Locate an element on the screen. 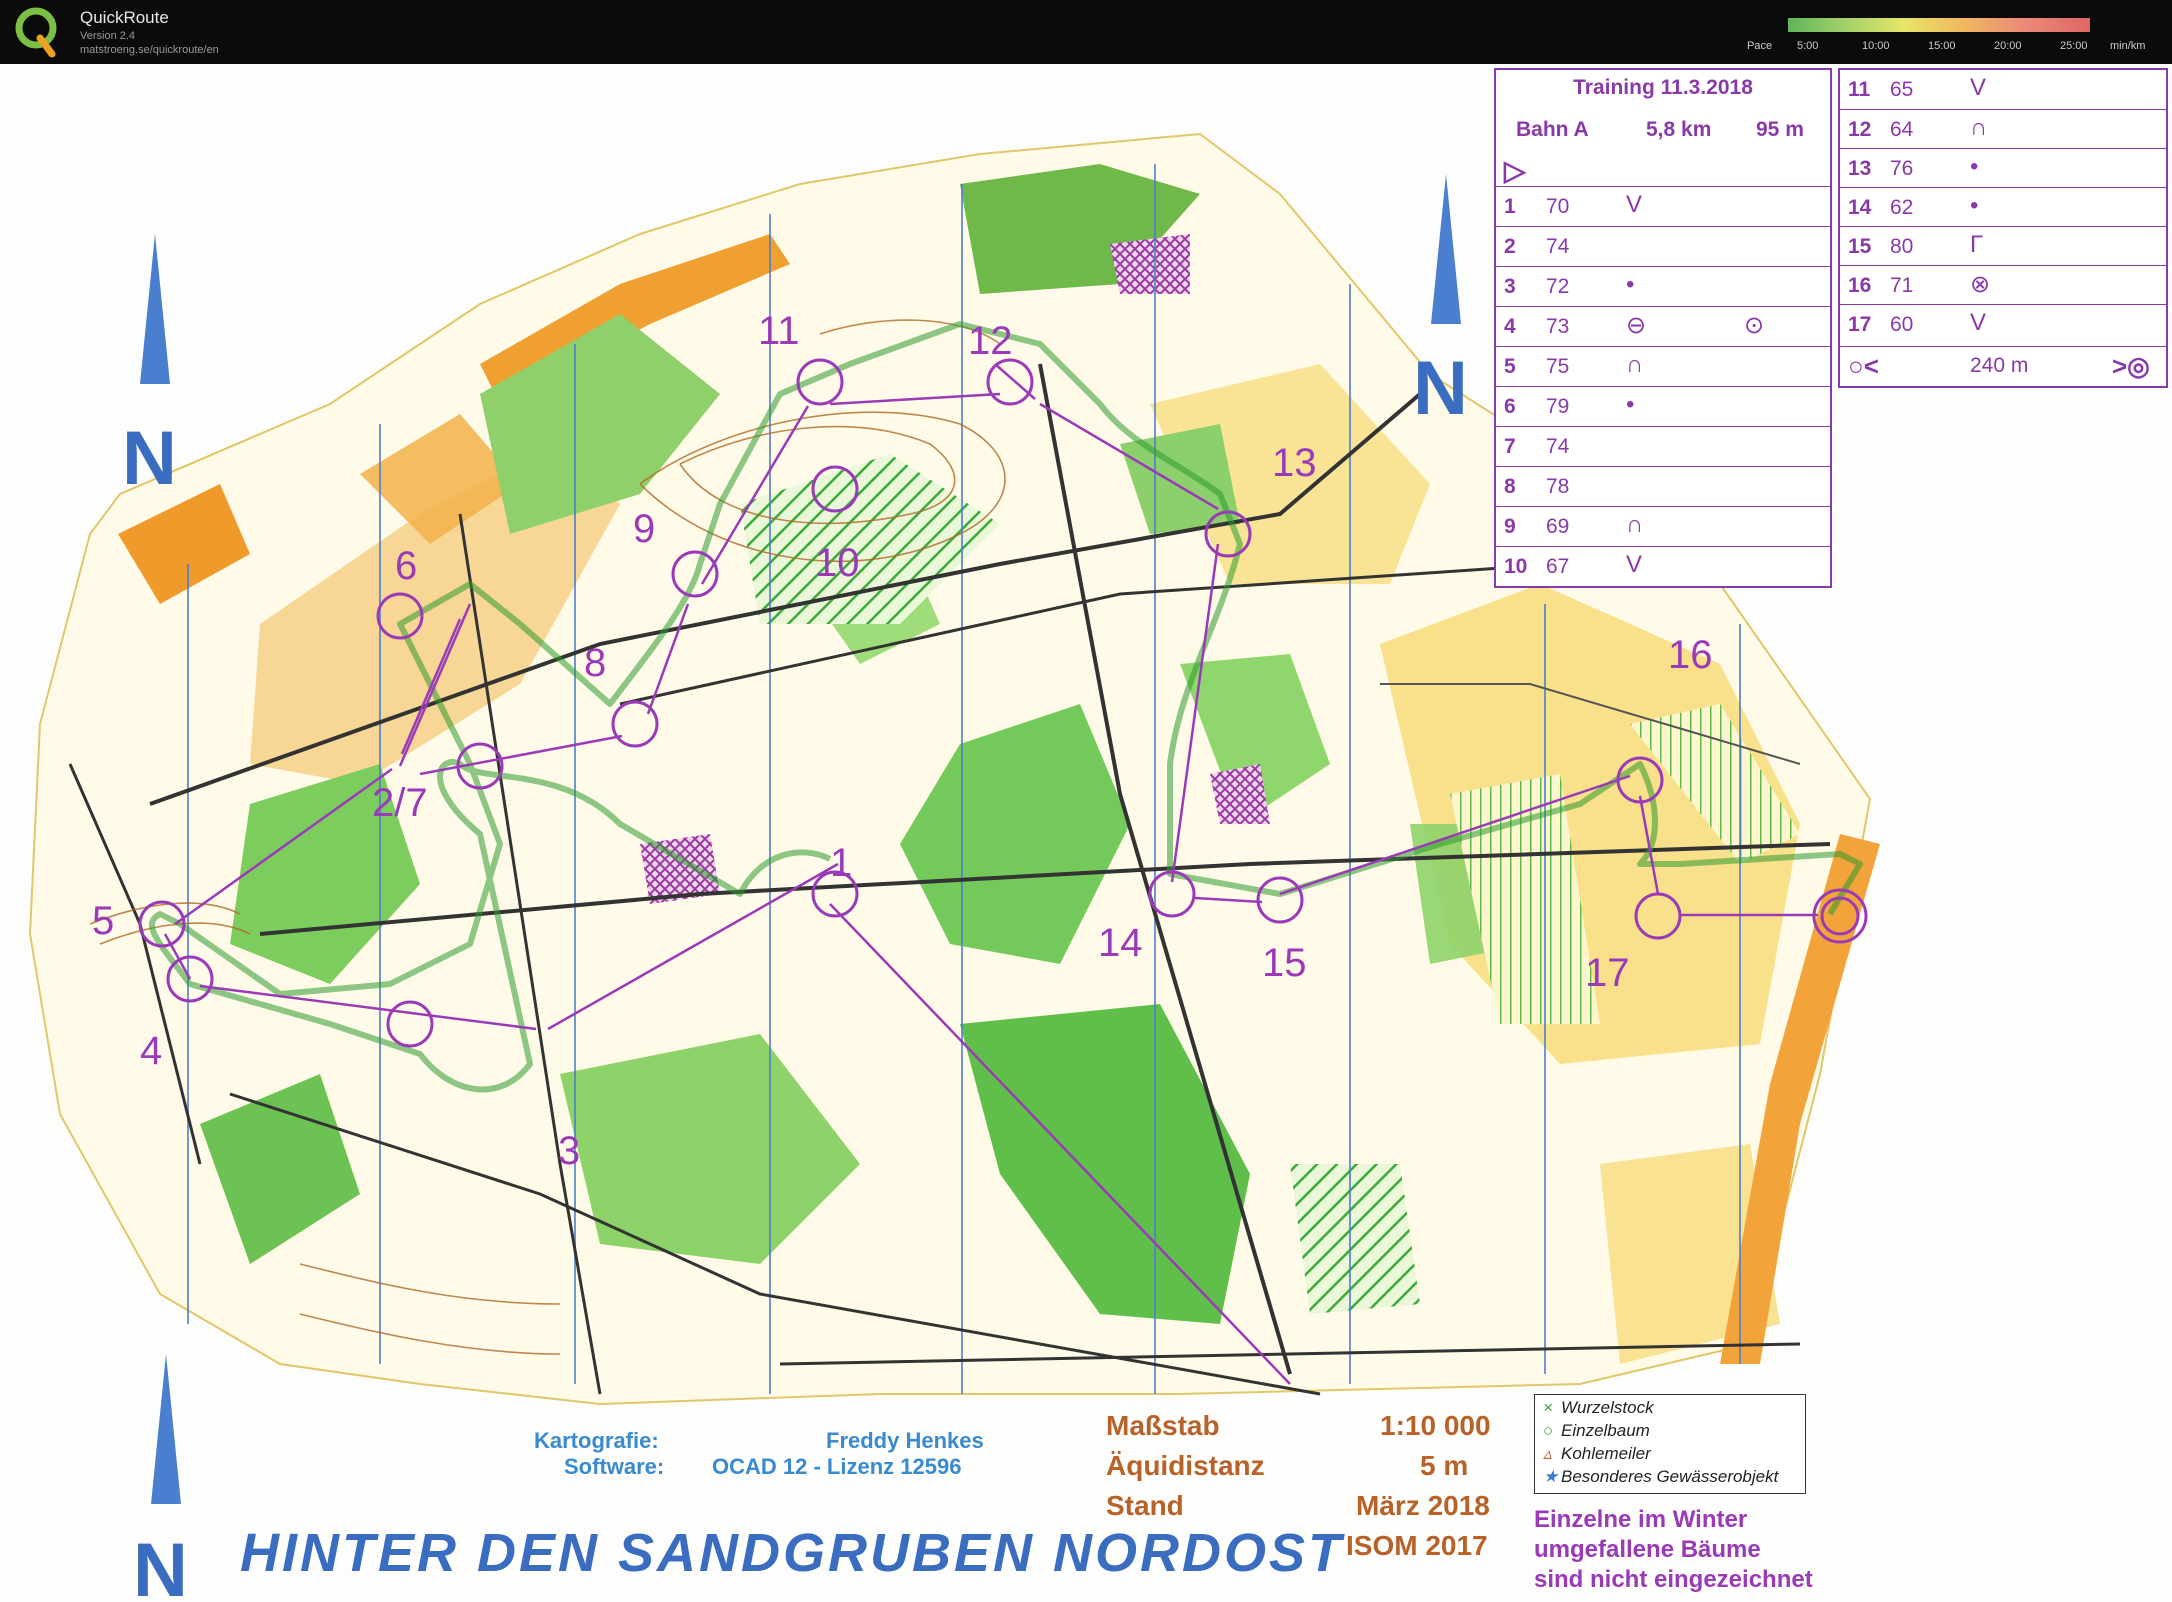 The width and height of the screenshot is (2172, 1602). cd-row: 4 73 ⊖ ⊙ is located at coordinates (1663, 326).